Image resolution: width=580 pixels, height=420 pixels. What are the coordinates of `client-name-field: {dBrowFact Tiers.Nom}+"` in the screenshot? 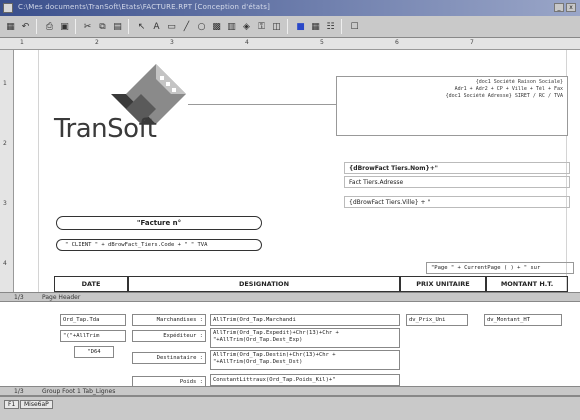 It's located at (457, 168).